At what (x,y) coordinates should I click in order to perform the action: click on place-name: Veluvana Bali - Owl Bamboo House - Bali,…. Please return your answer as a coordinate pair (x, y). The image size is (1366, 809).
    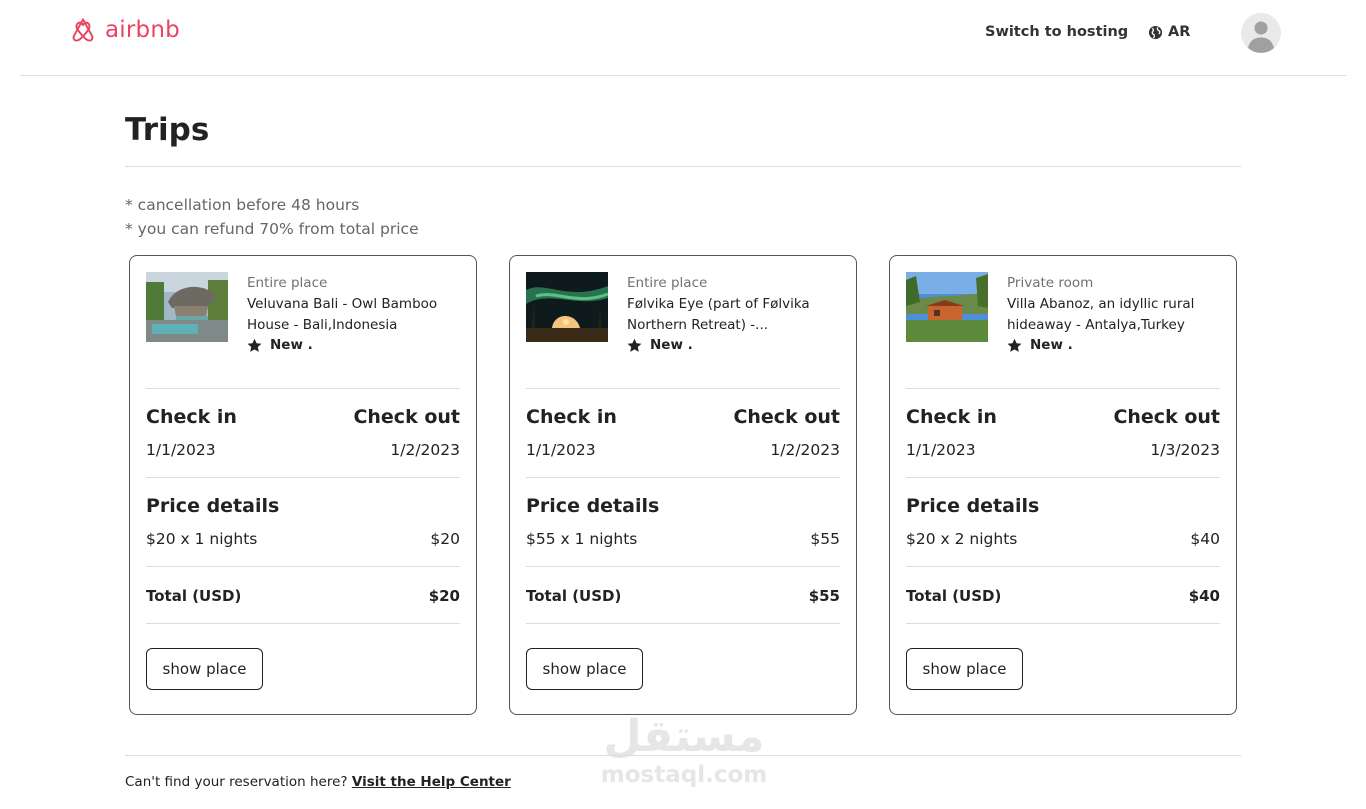
    Looking at the image, I should click on (342, 314).